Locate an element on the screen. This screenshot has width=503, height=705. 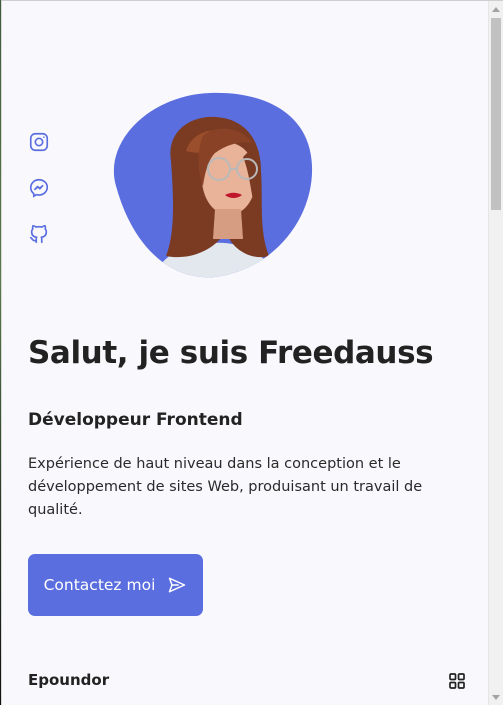
scroll-up-arrow-icon is located at coordinates (496, 9).